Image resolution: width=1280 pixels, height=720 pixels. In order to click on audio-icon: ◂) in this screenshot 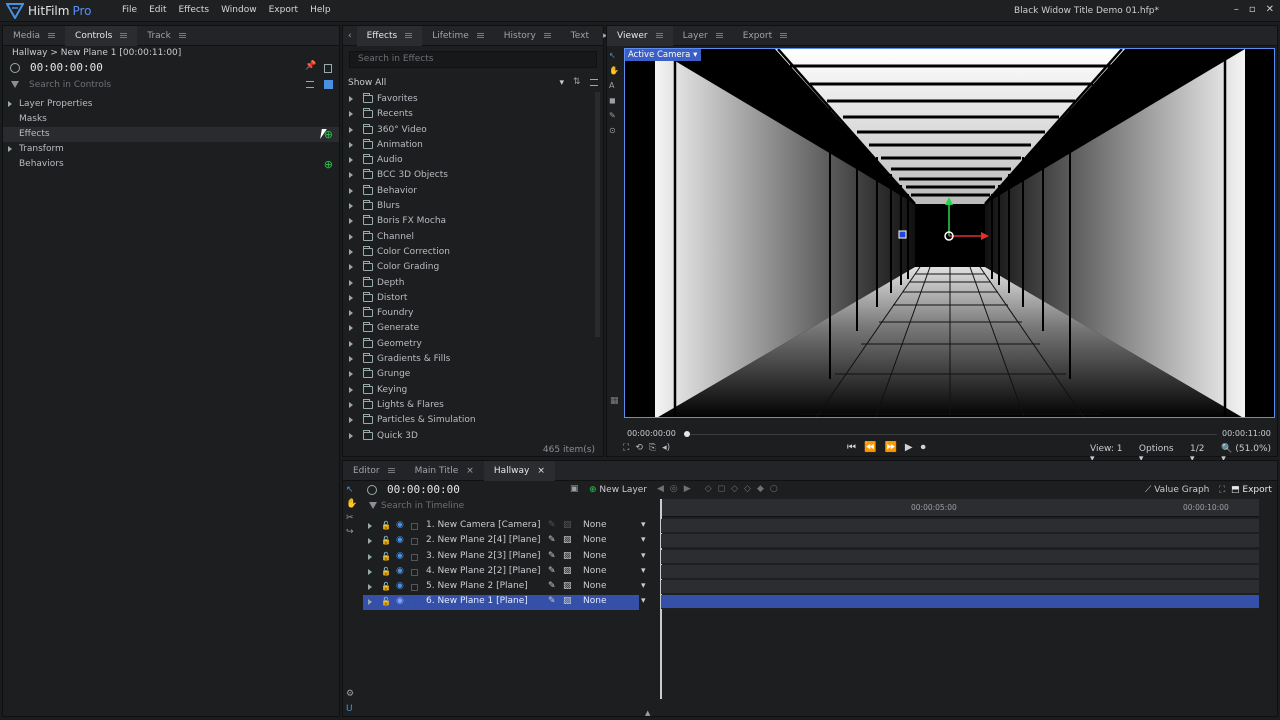, I will do `click(666, 448)`.